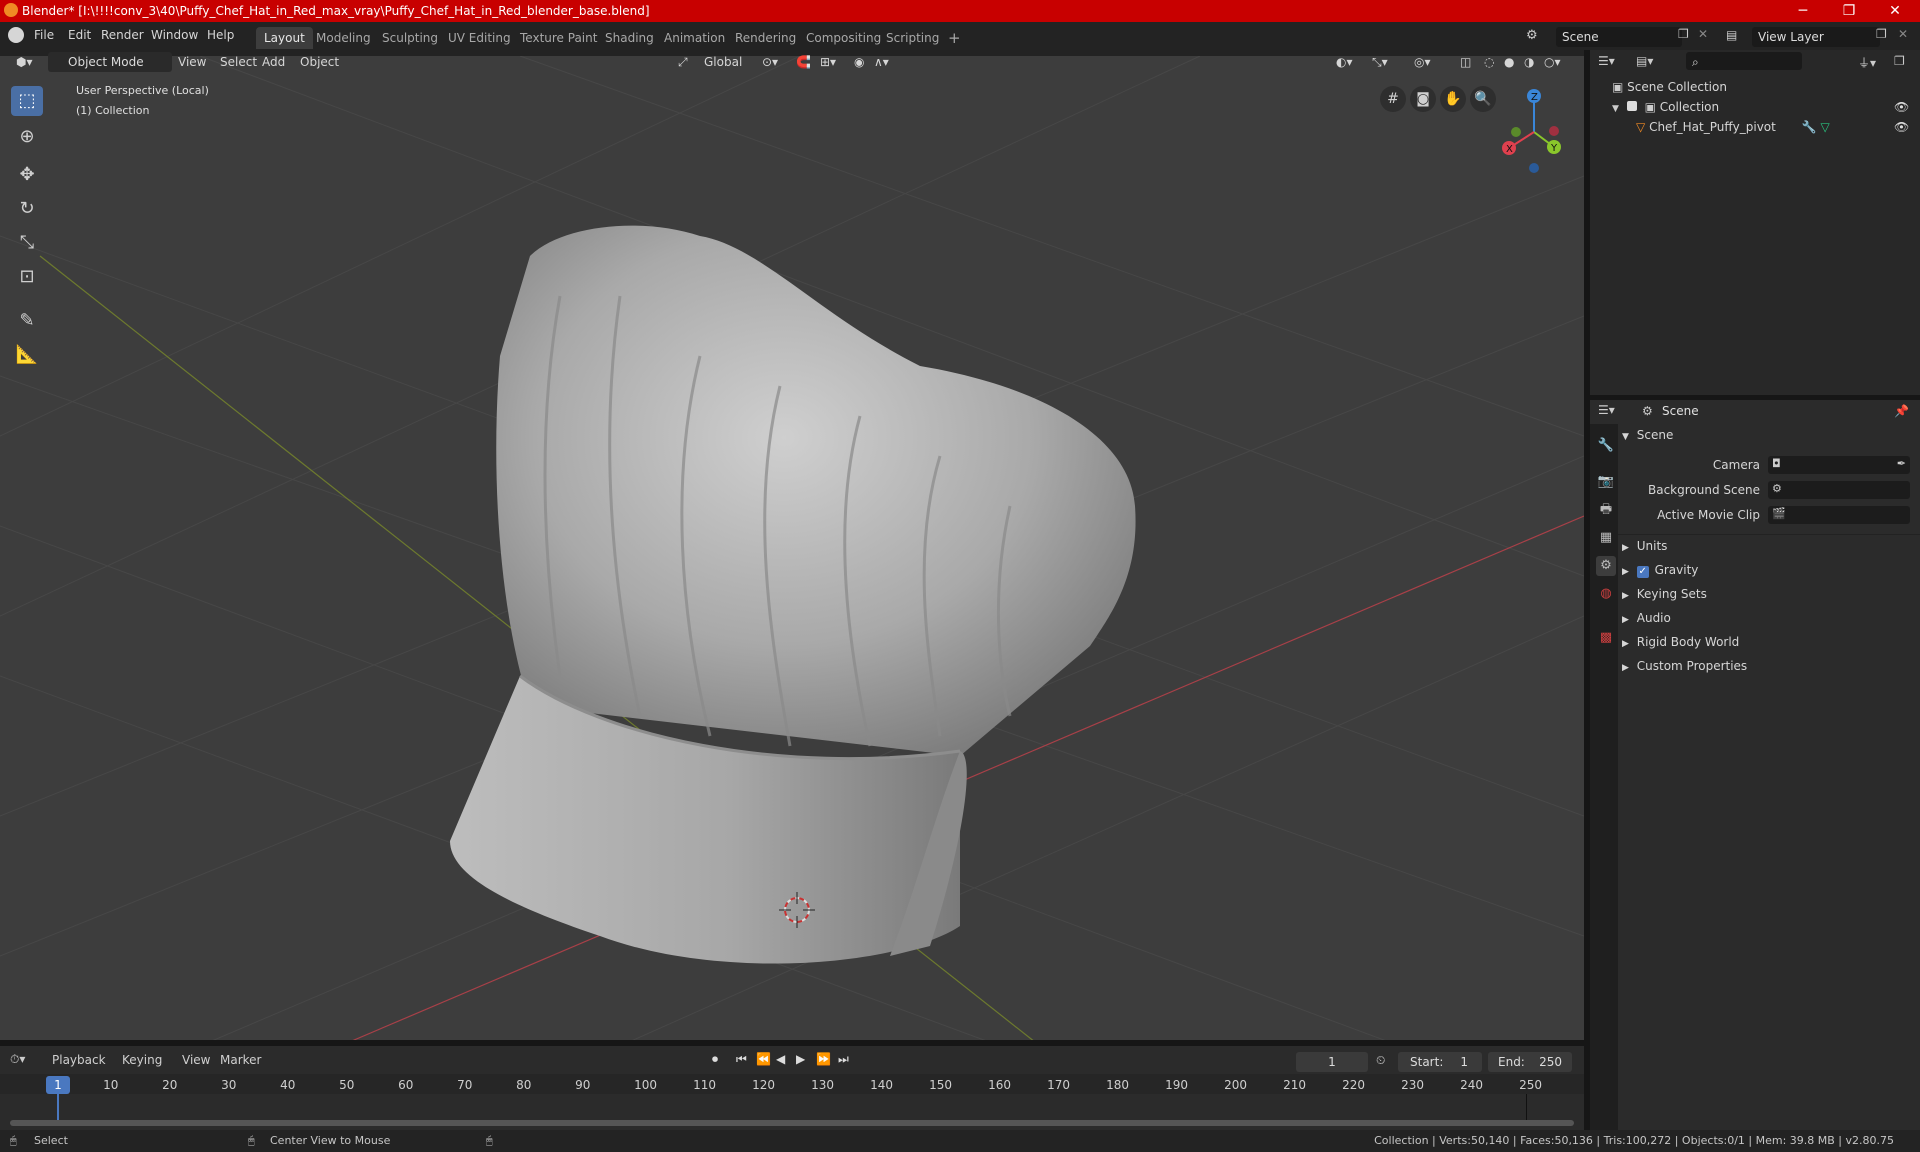 The width and height of the screenshot is (1920, 1152). I want to click on tab-compositing: Compositing, so click(843, 38).